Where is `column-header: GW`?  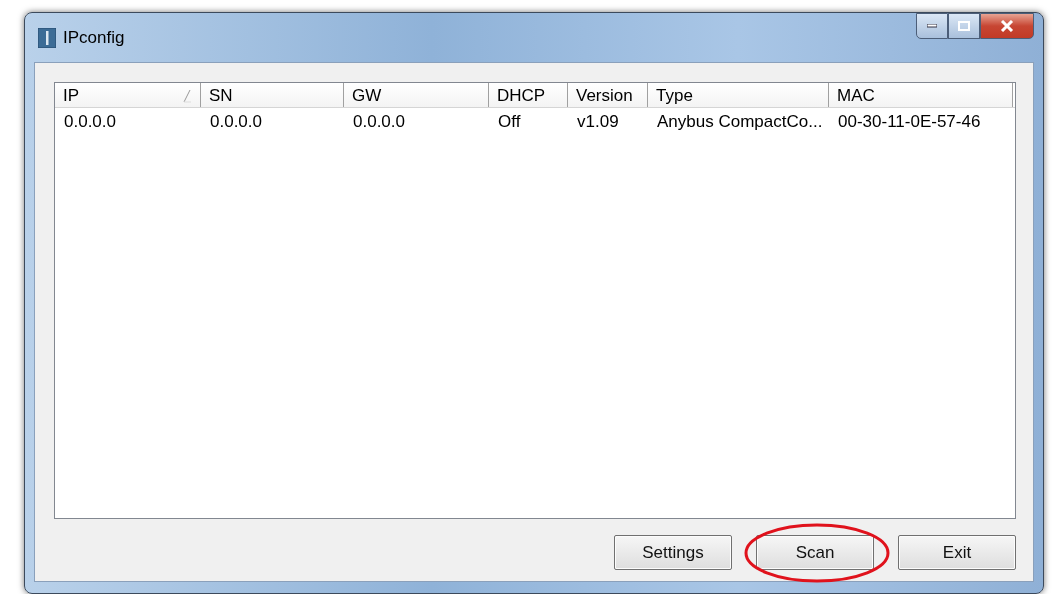 column-header: GW is located at coordinates (416, 95).